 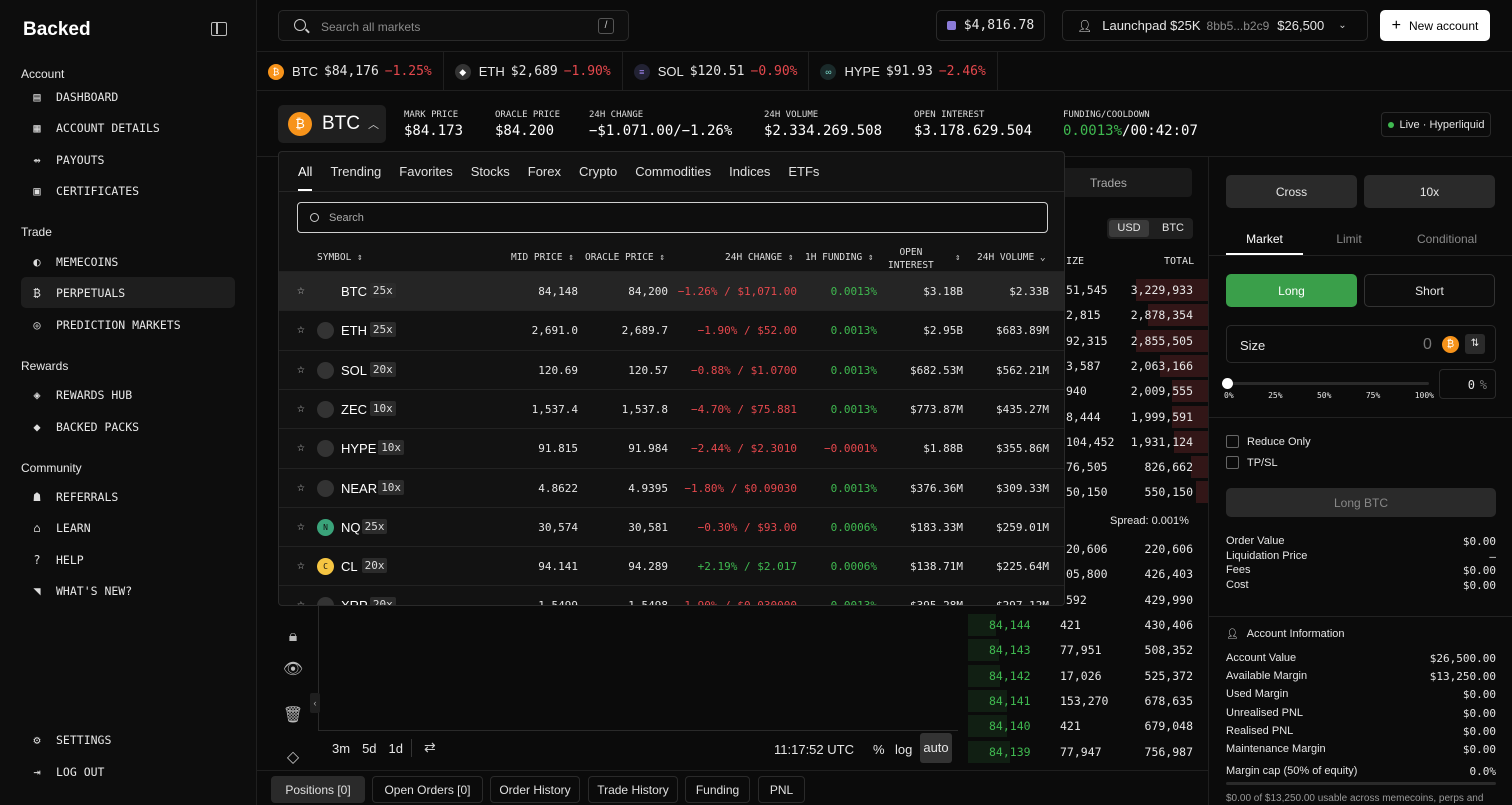 What do you see at coordinates (128, 559) in the screenshot?
I see `nav-help: ? HELP` at bounding box center [128, 559].